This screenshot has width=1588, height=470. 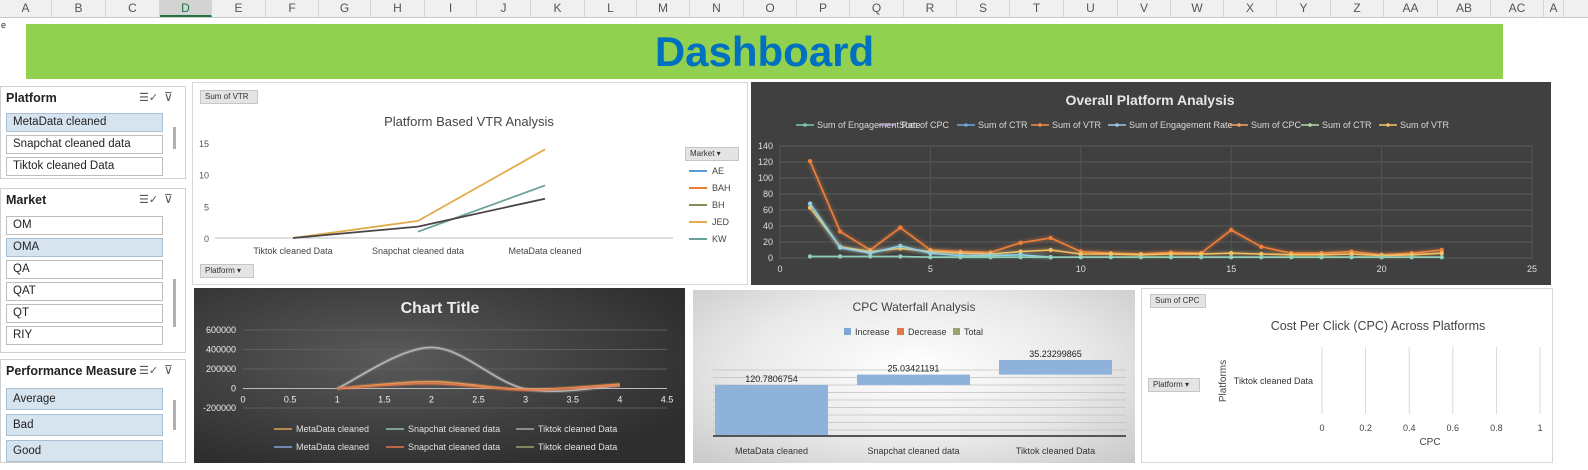 What do you see at coordinates (84, 269) in the screenshot?
I see `slicer-item: QA` at bounding box center [84, 269].